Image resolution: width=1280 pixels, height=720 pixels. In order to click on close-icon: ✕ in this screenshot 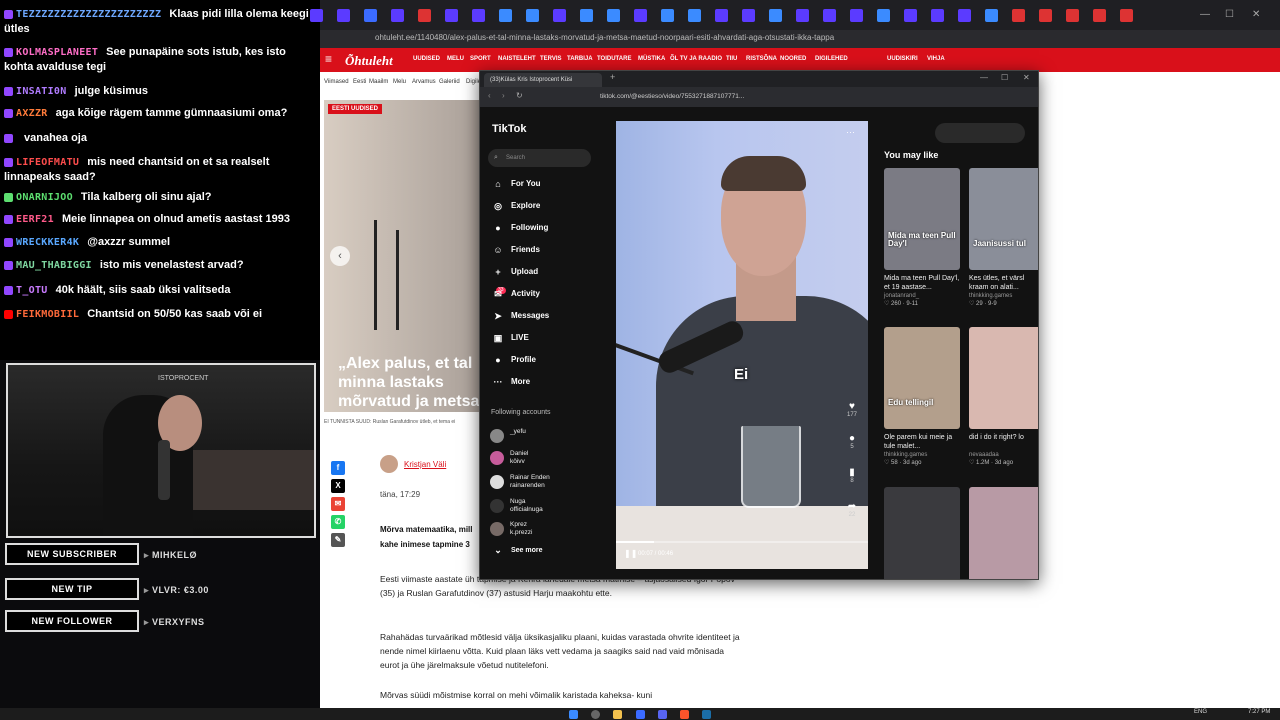, I will do `click(1256, 14)`.